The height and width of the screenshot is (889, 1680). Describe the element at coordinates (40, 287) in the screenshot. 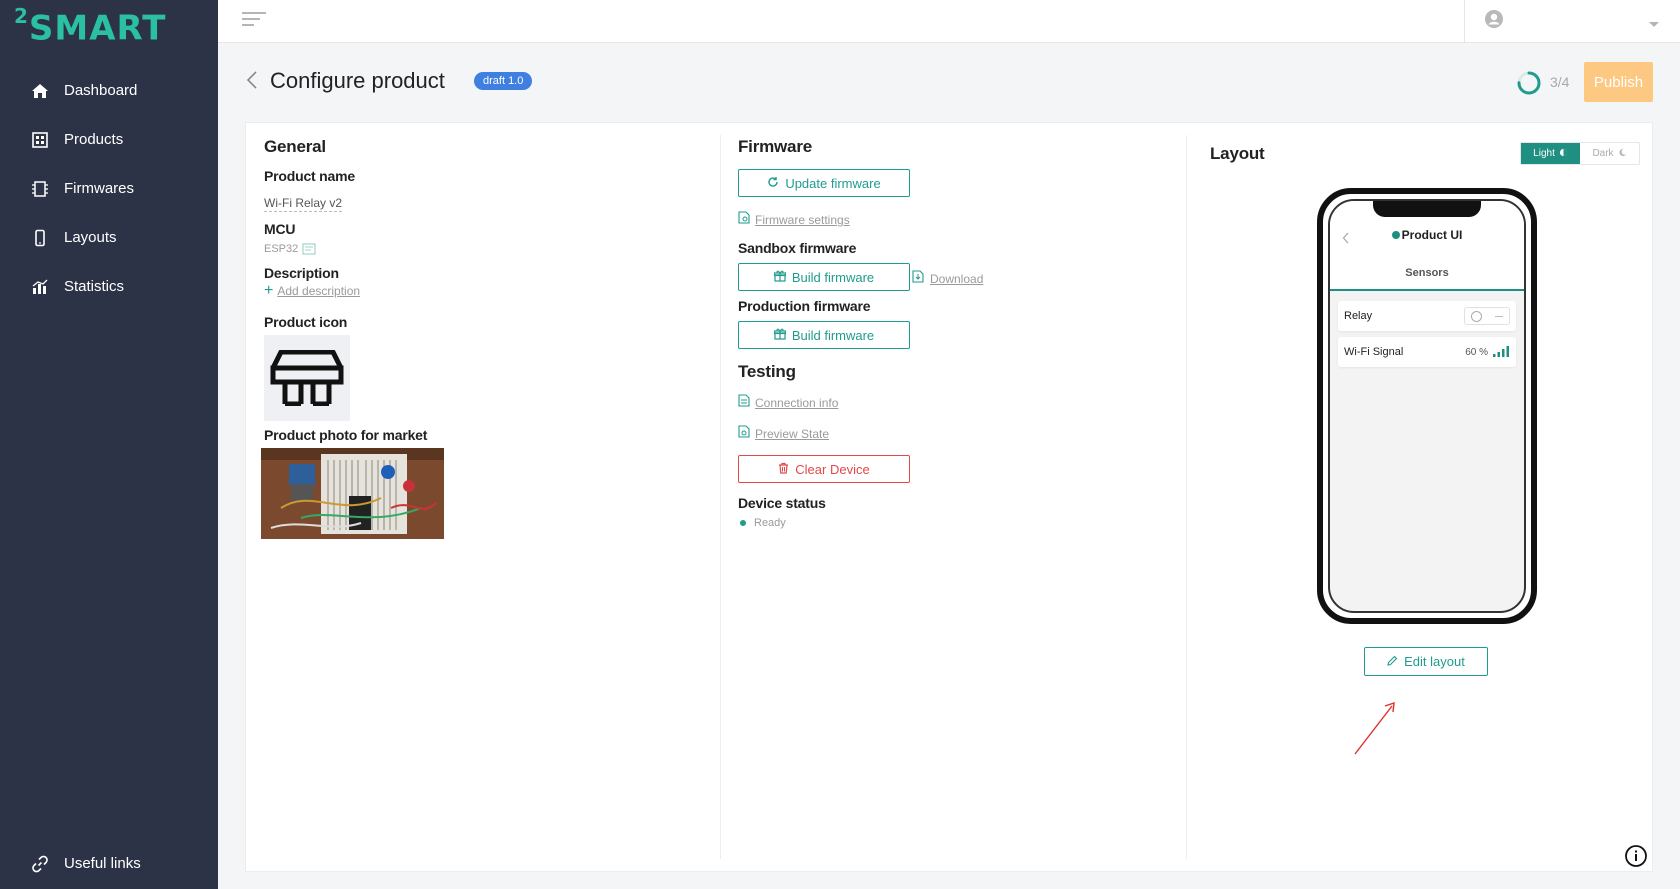

I see `chart-icon` at that location.